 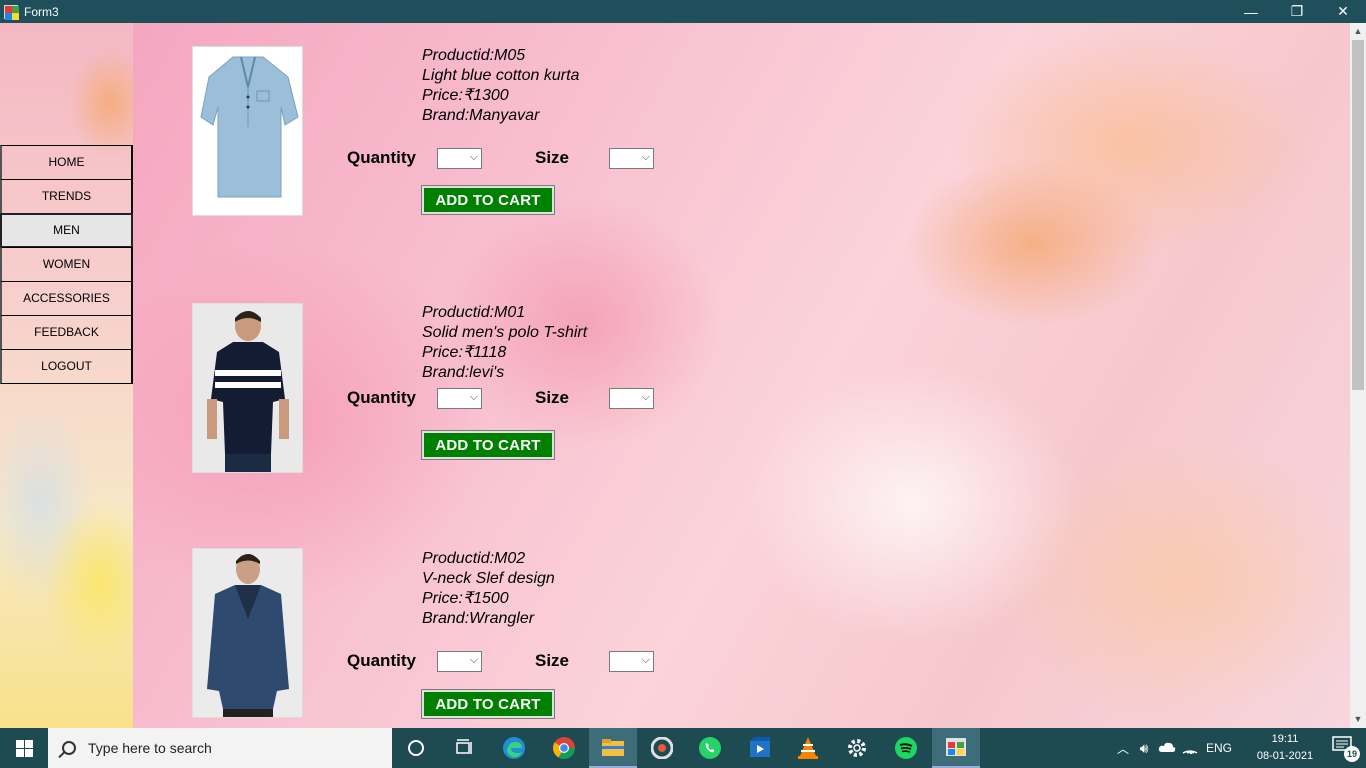 I want to click on nav-feedback-button: FEEDBACK, so click(x=66, y=332).